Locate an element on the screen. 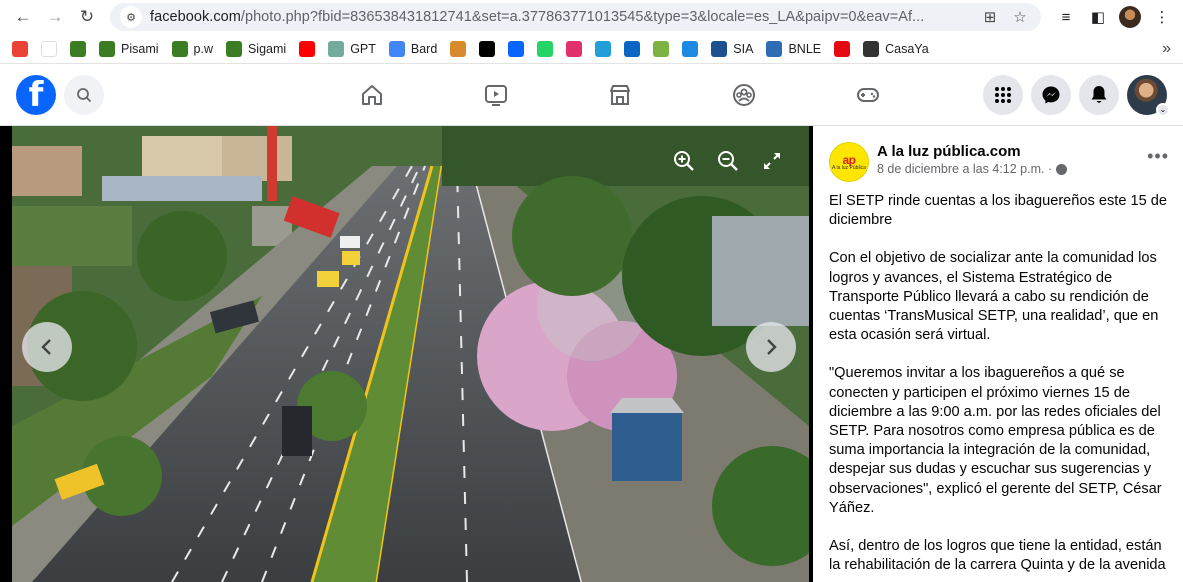 The width and height of the screenshot is (1183, 582). reload-icon: ↻ is located at coordinates (87, 17).